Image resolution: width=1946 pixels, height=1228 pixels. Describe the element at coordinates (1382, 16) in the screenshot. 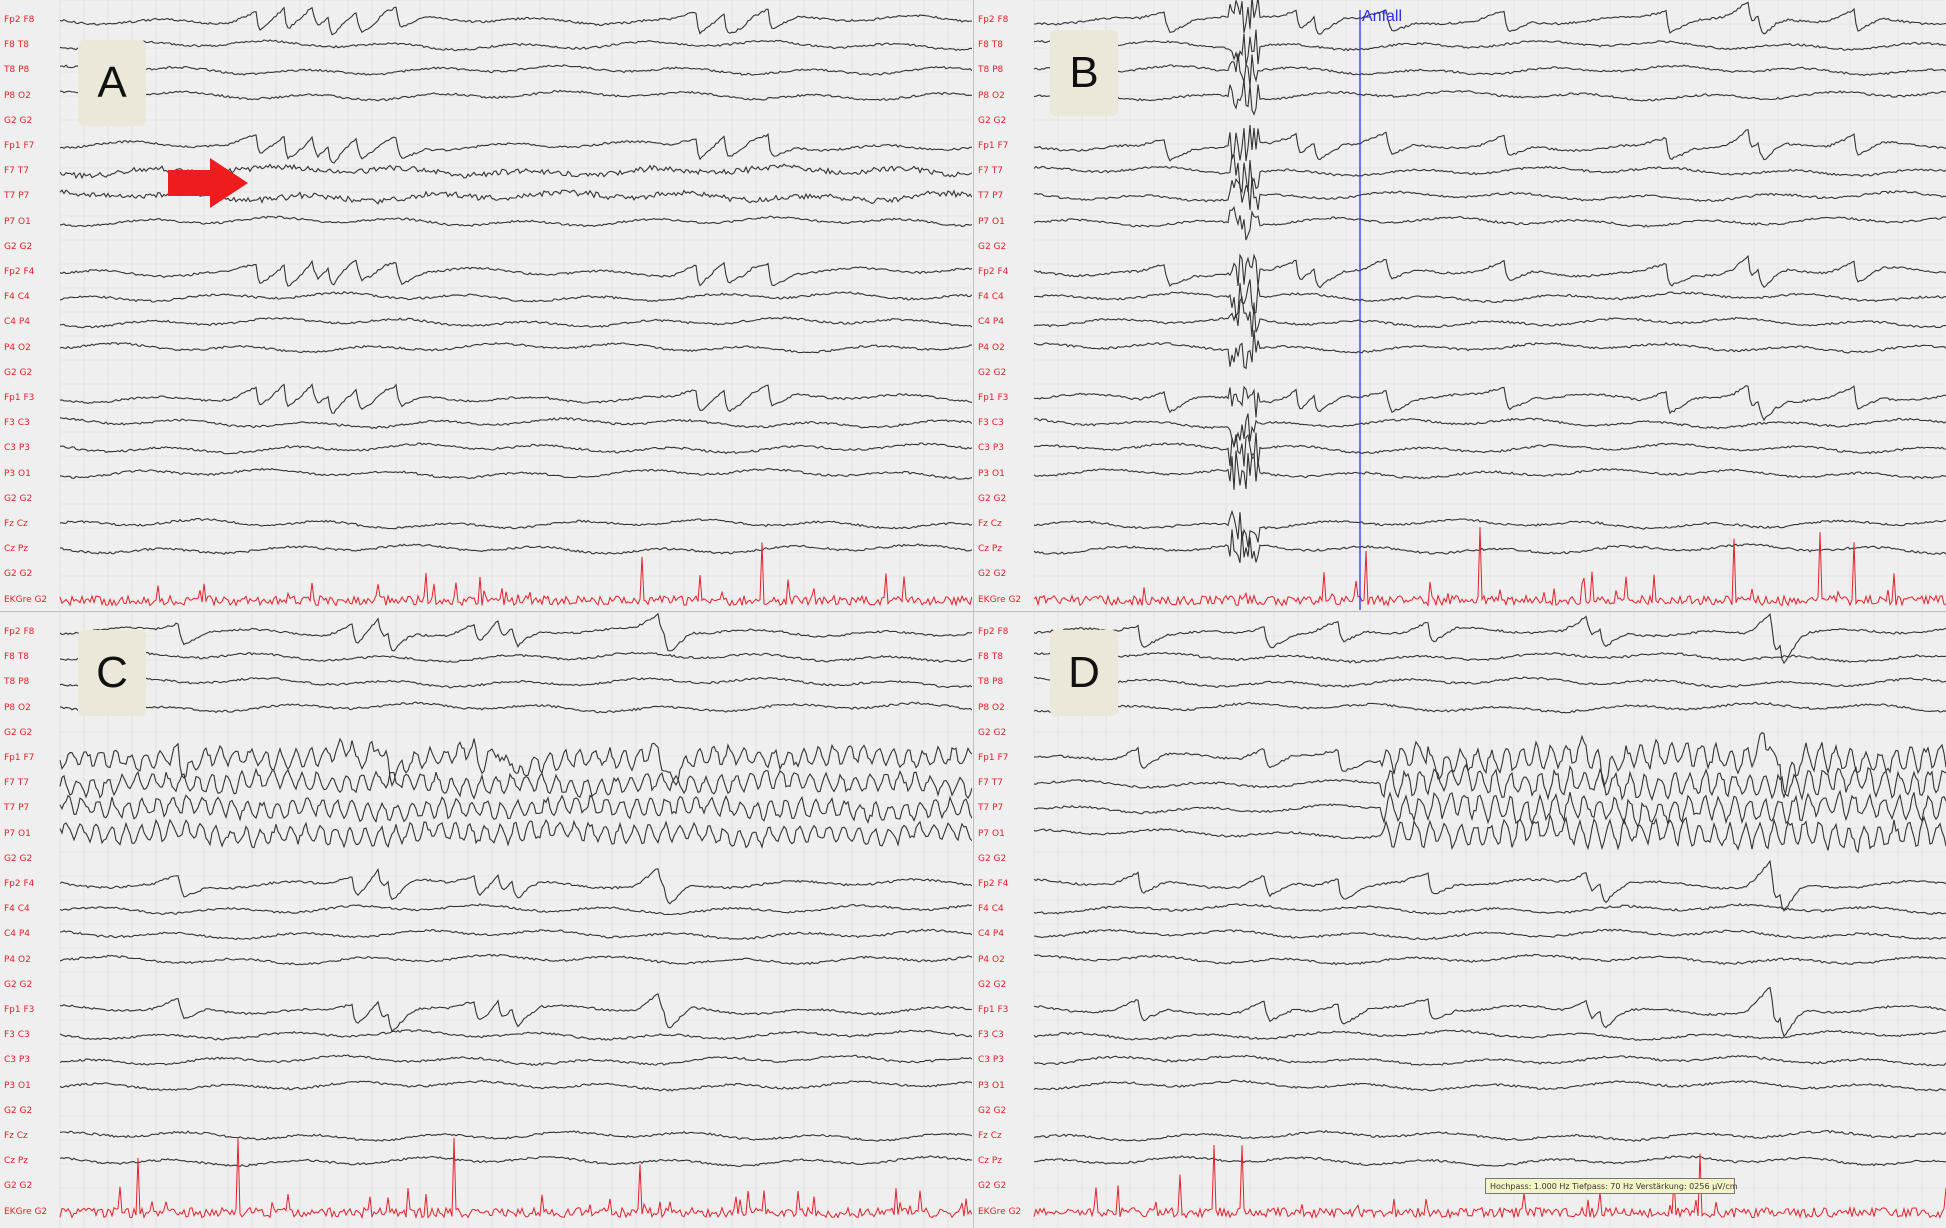

I see `seizure-marker-label: Anfall` at that location.